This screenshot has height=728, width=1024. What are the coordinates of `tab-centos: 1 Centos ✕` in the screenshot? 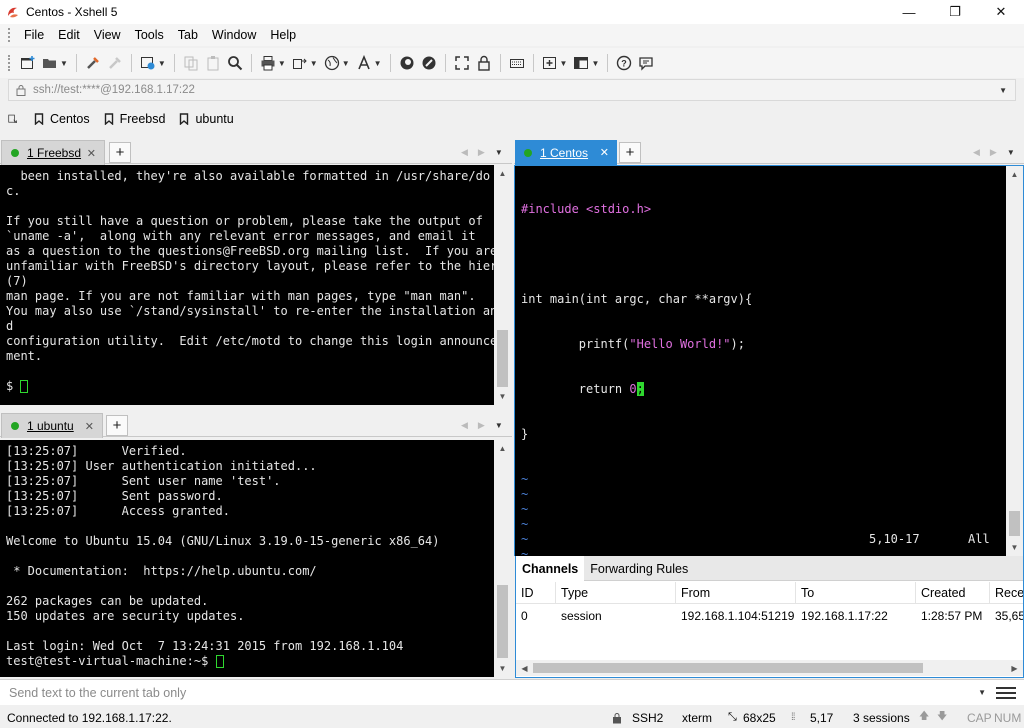 It's located at (566, 152).